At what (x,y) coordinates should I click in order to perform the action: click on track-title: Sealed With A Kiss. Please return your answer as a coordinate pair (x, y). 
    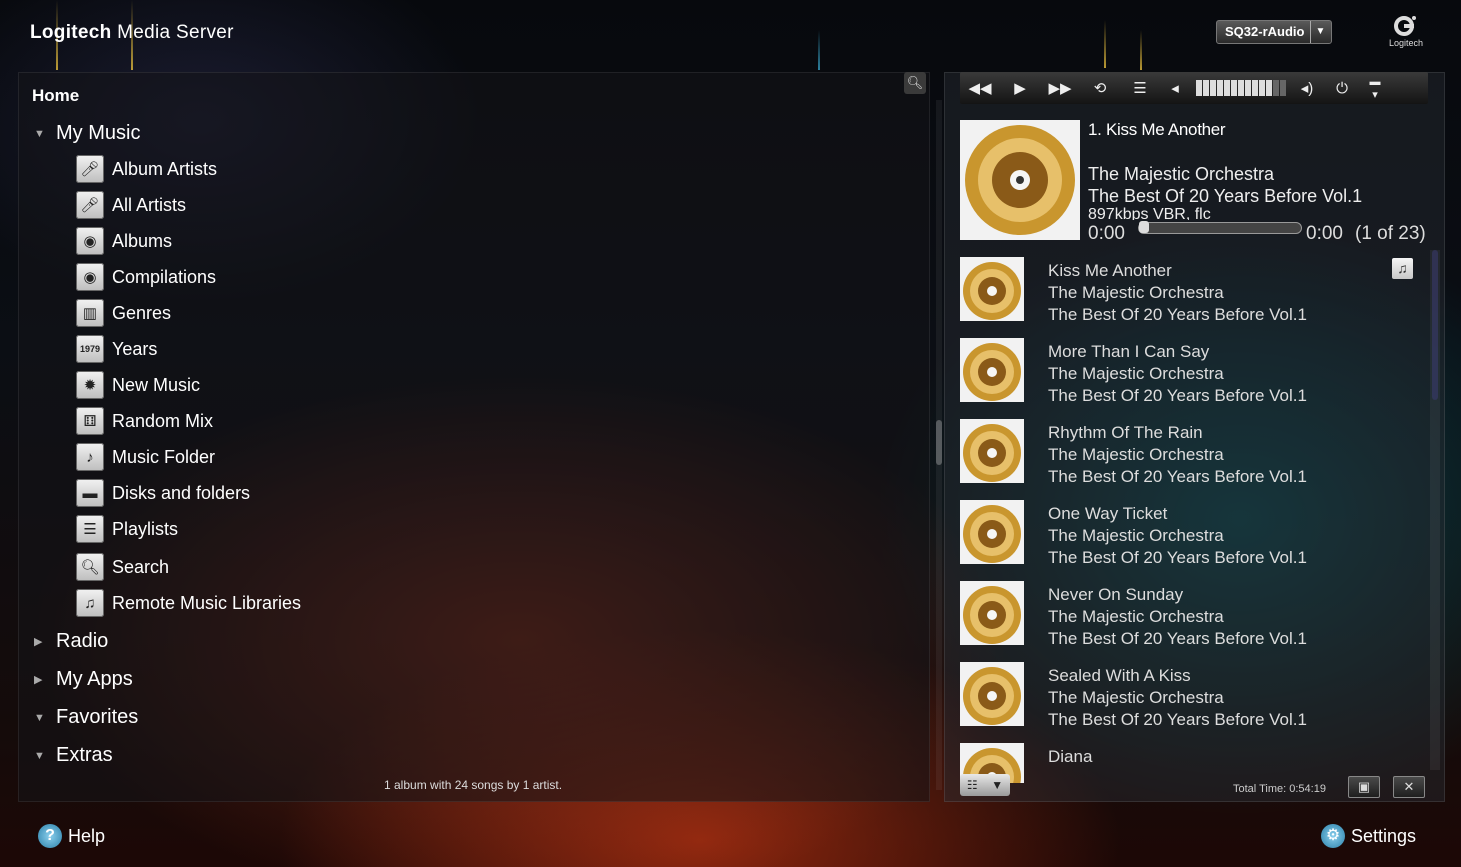
    Looking at the image, I should click on (1119, 675).